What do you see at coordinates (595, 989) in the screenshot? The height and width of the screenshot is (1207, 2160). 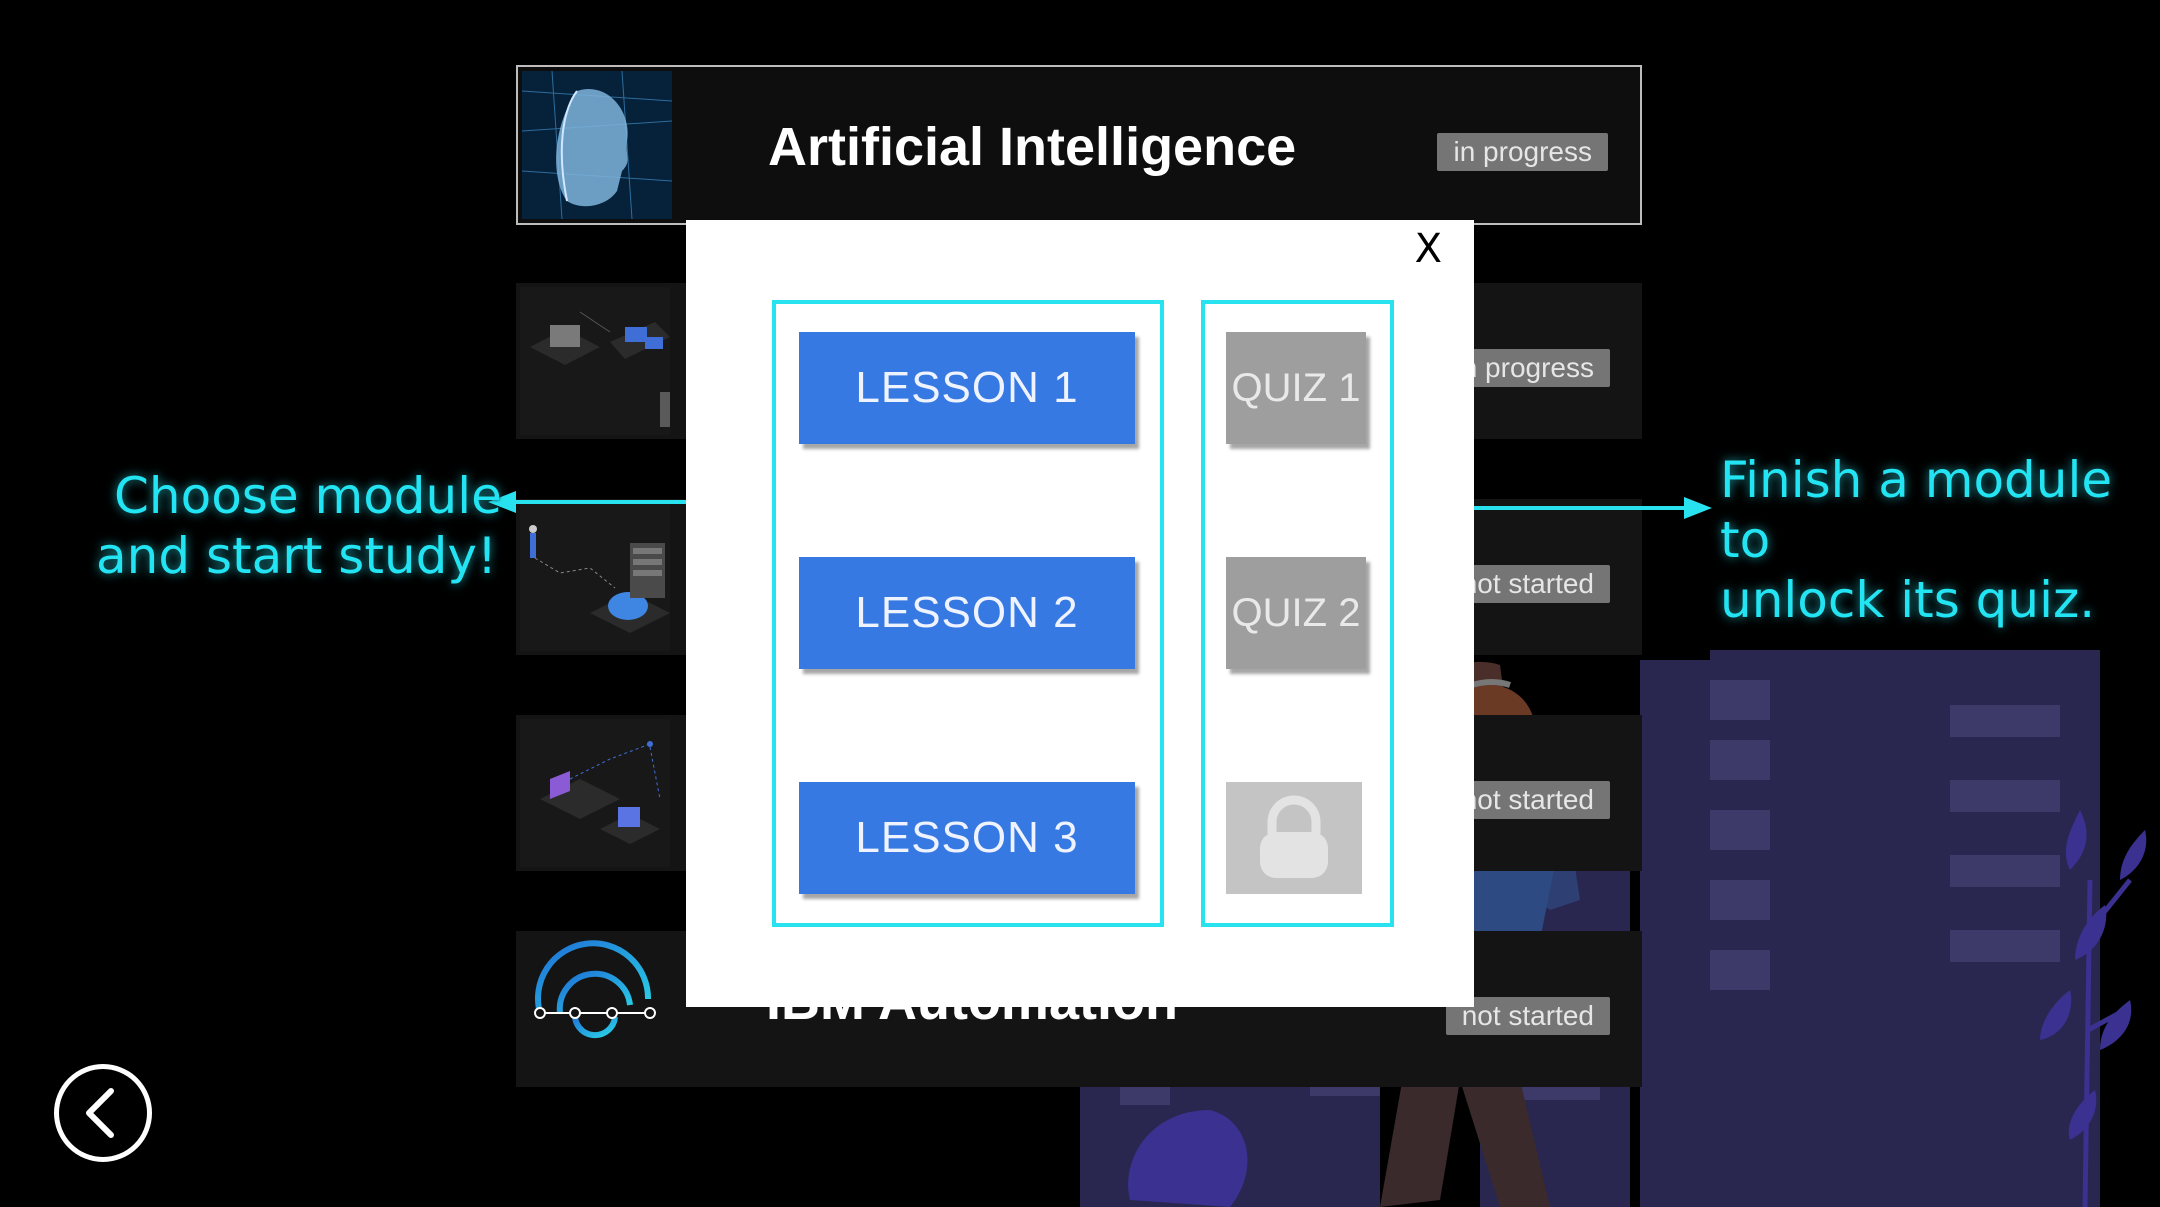 I see `automation-swirl-icon` at bounding box center [595, 989].